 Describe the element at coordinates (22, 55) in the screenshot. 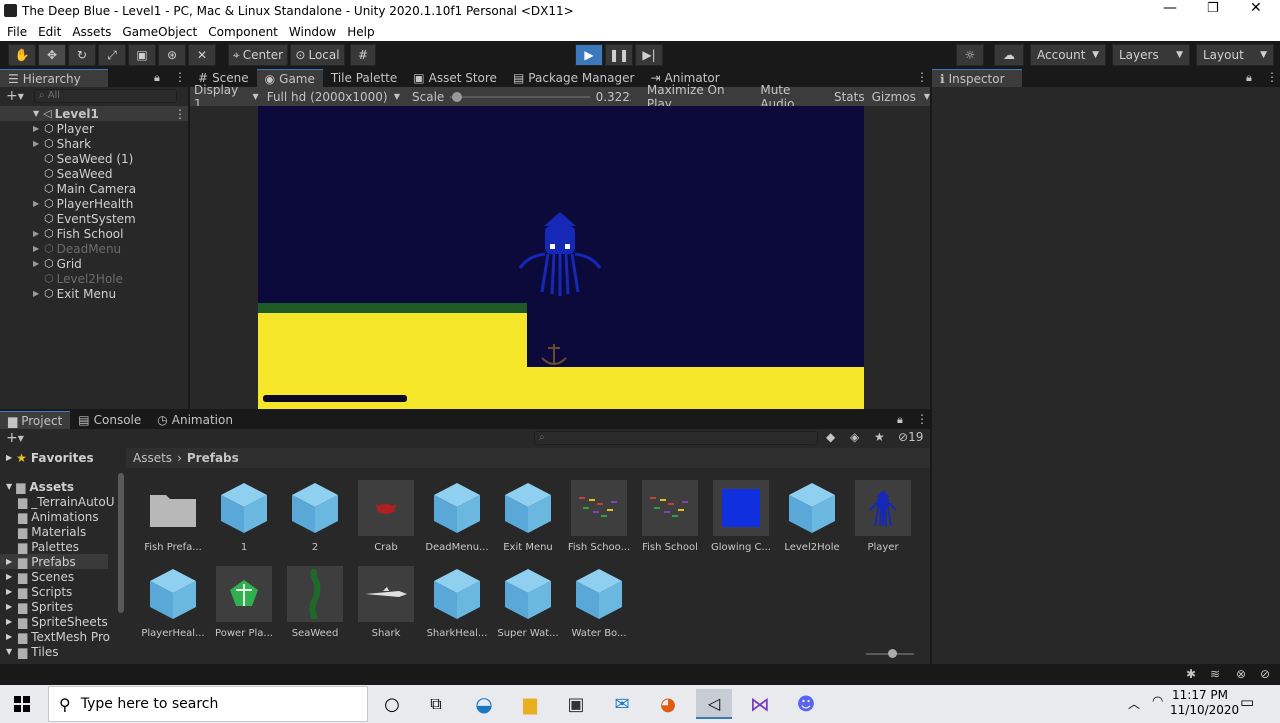

I see `hand-tool-icon: ✋` at that location.